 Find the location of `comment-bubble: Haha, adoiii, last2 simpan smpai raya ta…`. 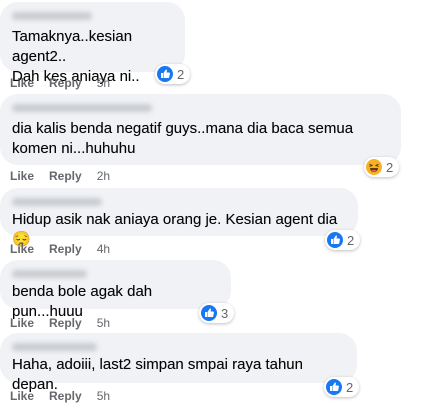

comment-bubble: Haha, adoiii, last2 simpan smpai raya ta… is located at coordinates (178, 363).